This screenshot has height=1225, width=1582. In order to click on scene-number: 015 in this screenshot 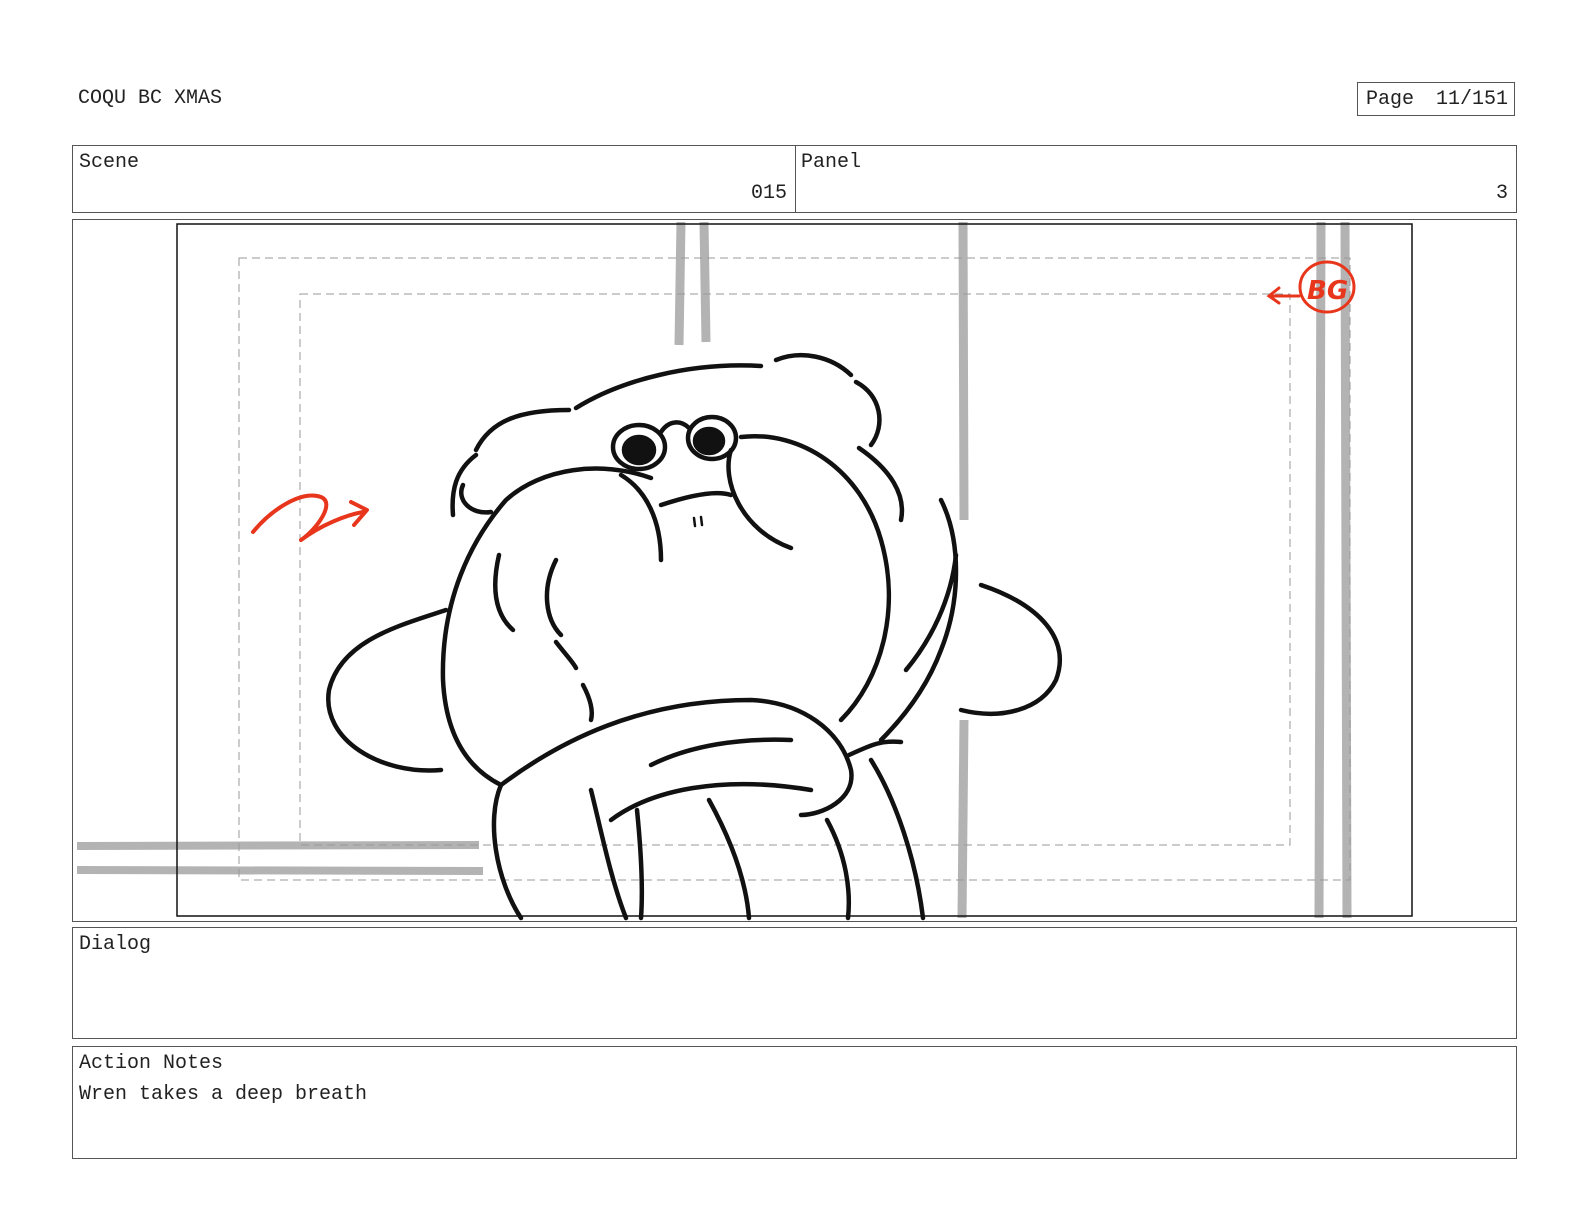, I will do `click(768, 193)`.